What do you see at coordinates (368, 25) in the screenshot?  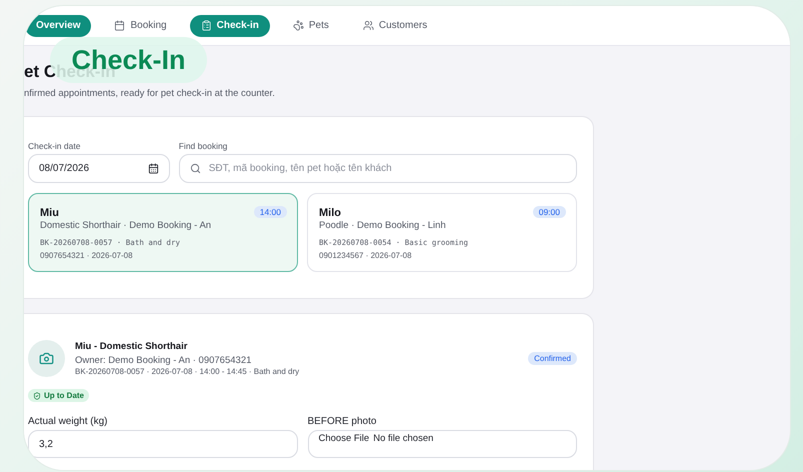 I see `users-icon` at bounding box center [368, 25].